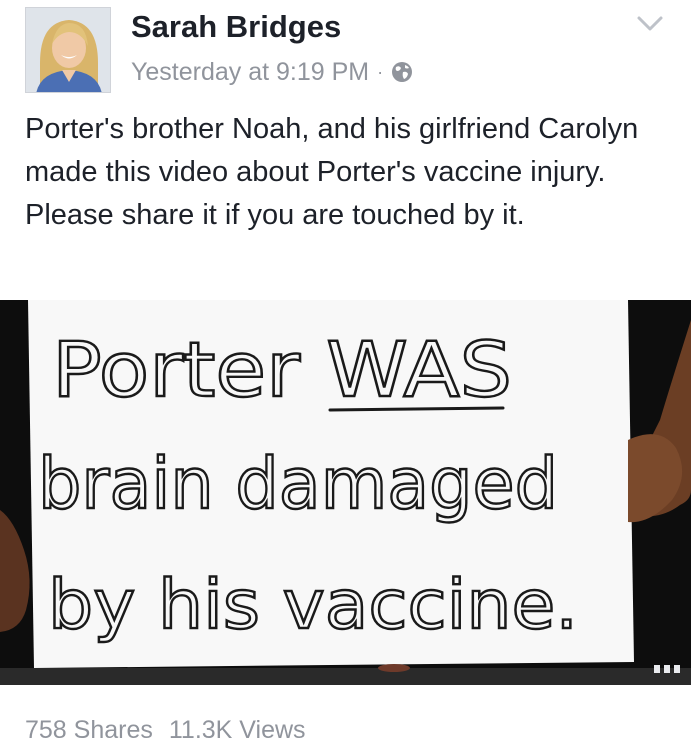 Image resolution: width=691 pixels, height=748 pixels. Describe the element at coordinates (282, 369) in the screenshot. I see `sign-line-1: Porter WAS` at that location.